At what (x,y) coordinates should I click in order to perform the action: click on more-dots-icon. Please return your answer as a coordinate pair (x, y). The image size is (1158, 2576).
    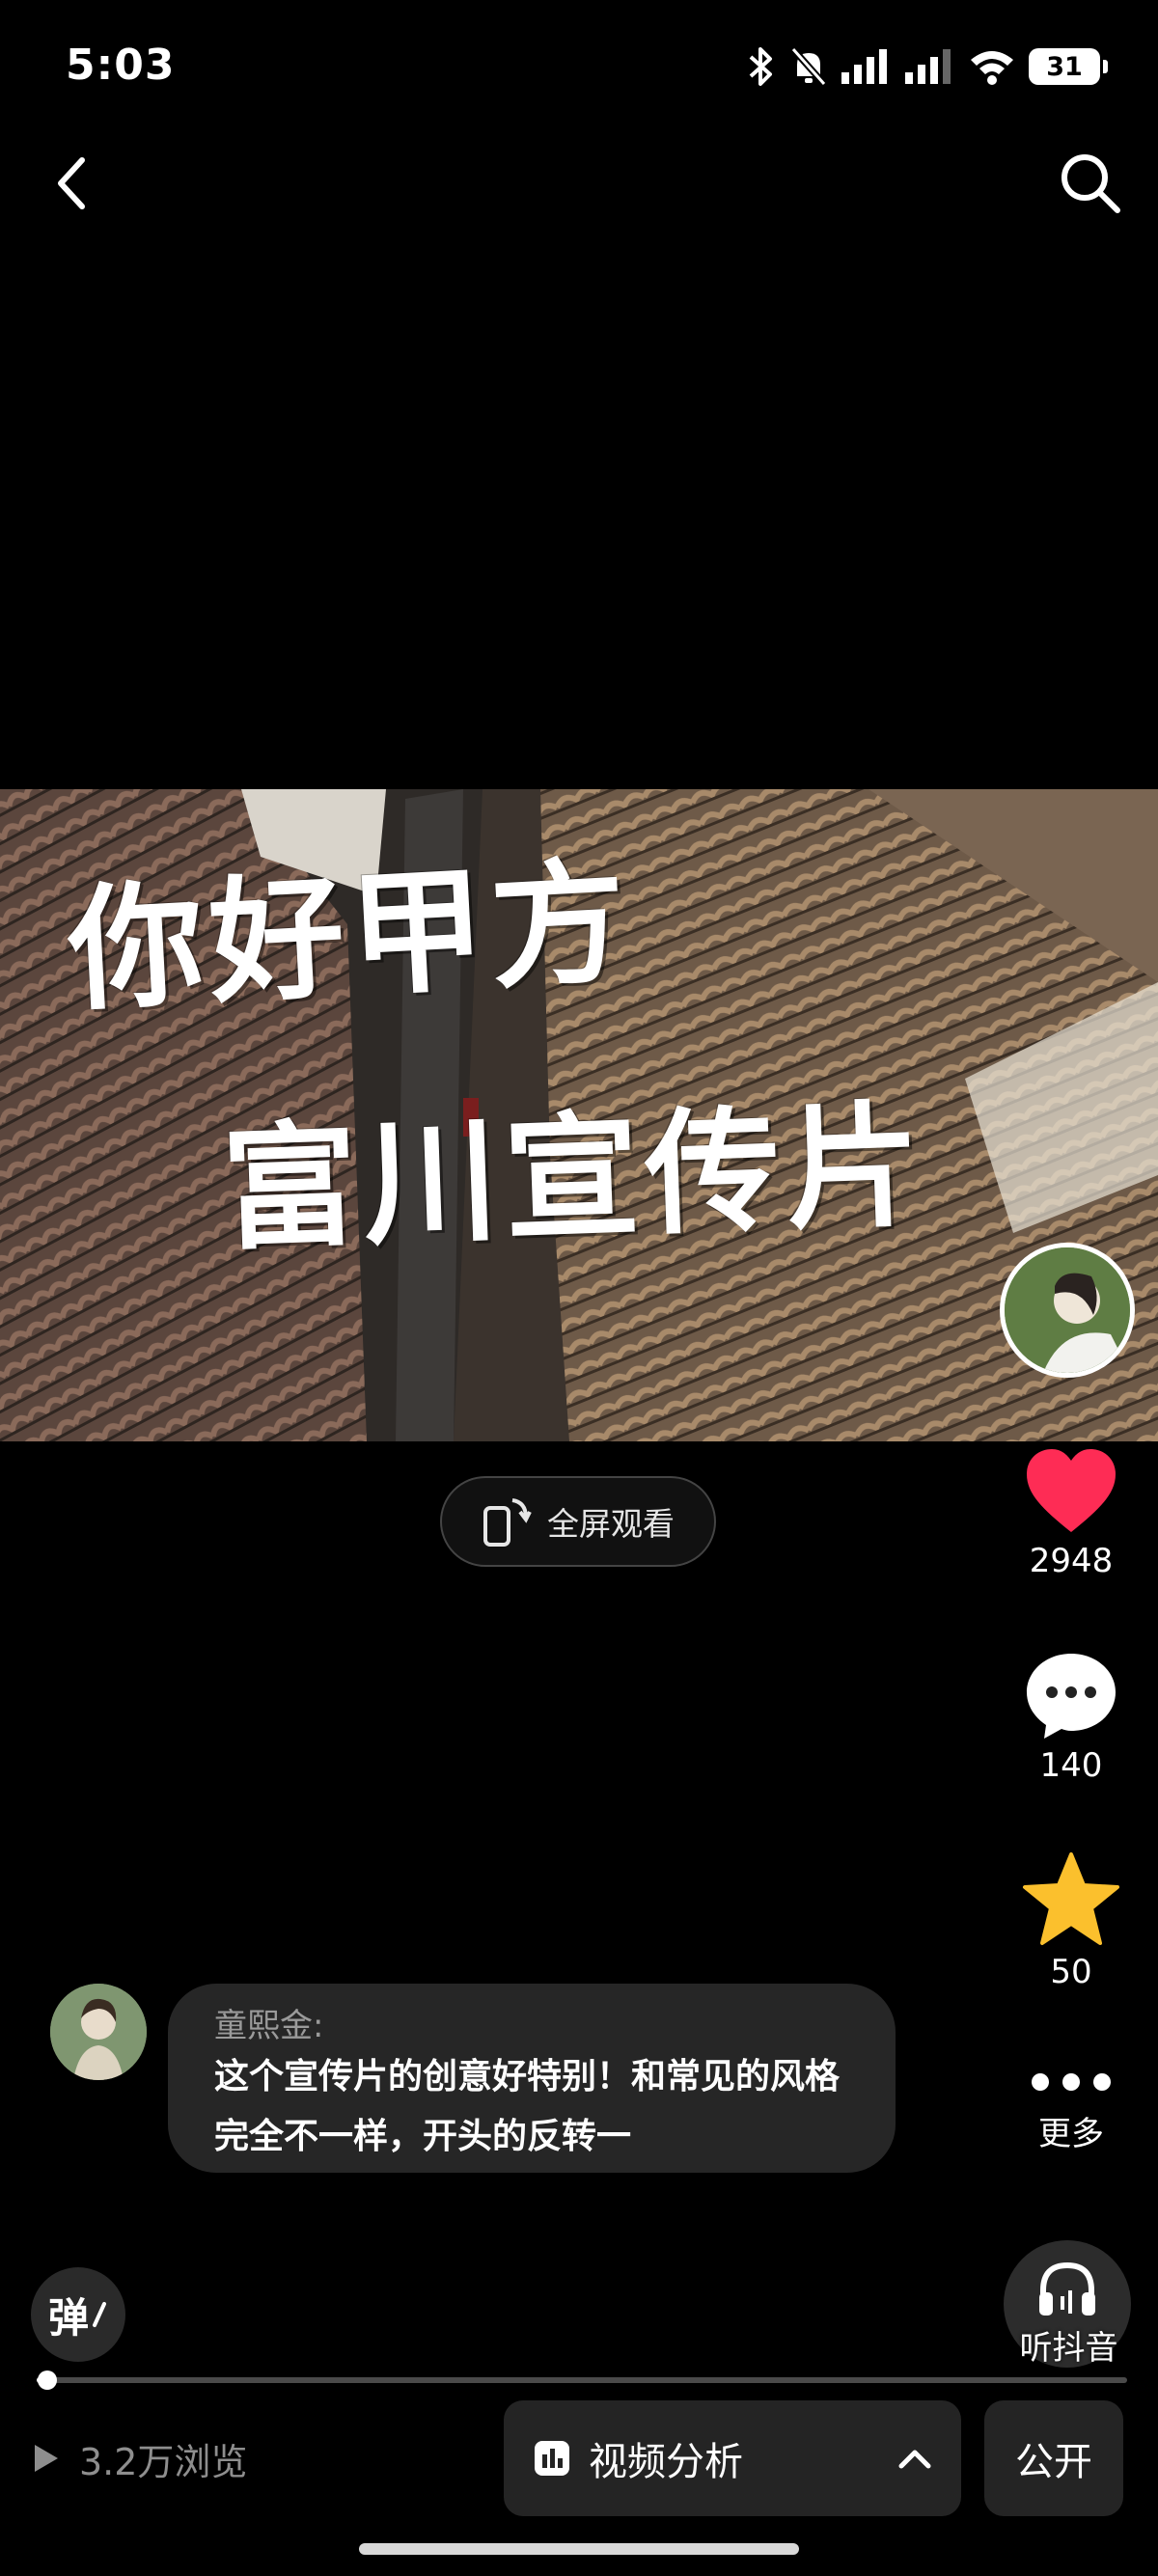
    Looking at the image, I should click on (1071, 2082).